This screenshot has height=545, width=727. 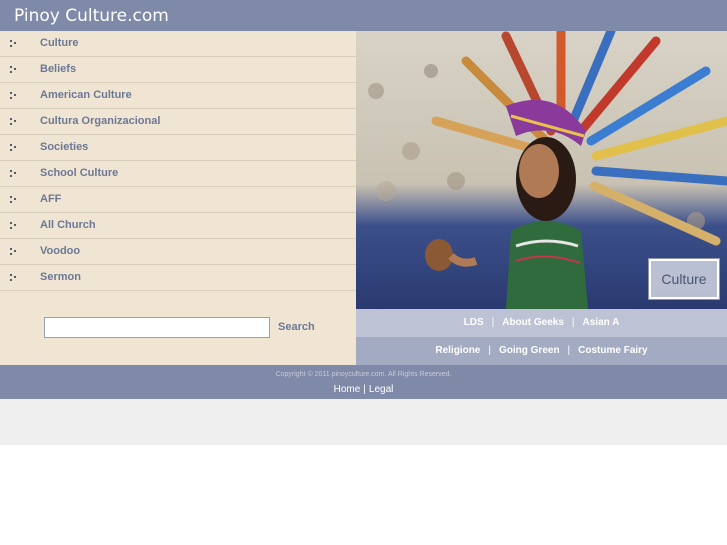 I want to click on sidebar-item-aff: AFF, so click(x=178, y=200).